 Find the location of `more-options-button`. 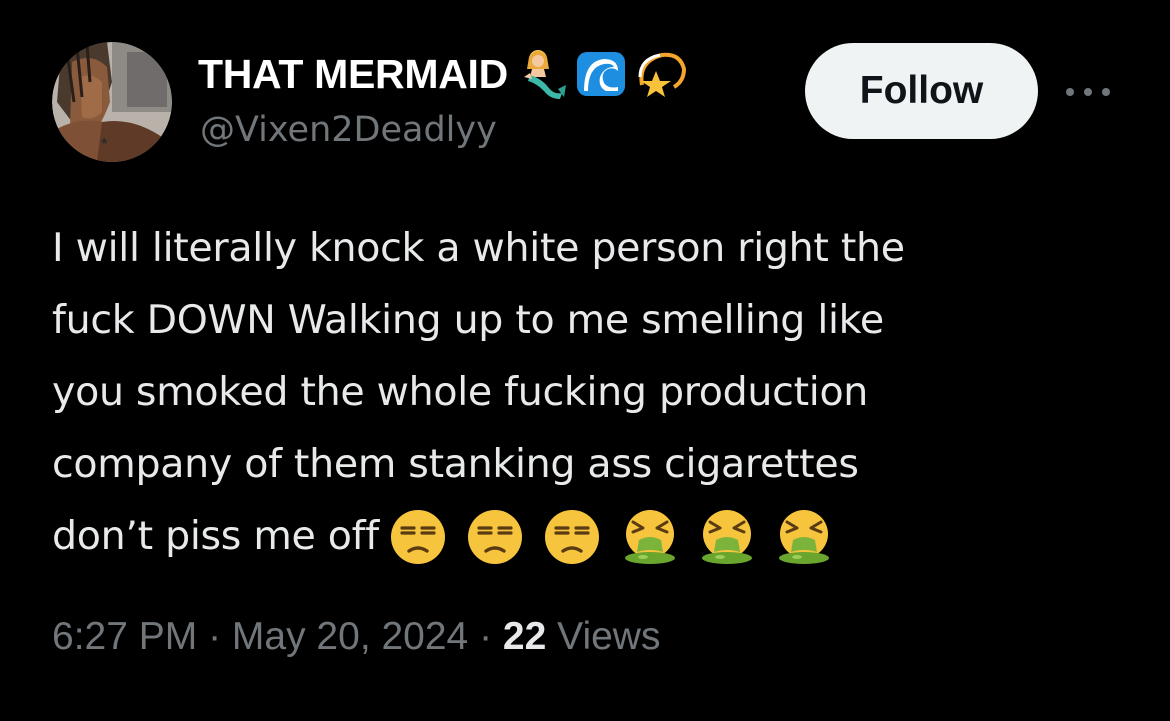

more-options-button is located at coordinates (1088, 92).